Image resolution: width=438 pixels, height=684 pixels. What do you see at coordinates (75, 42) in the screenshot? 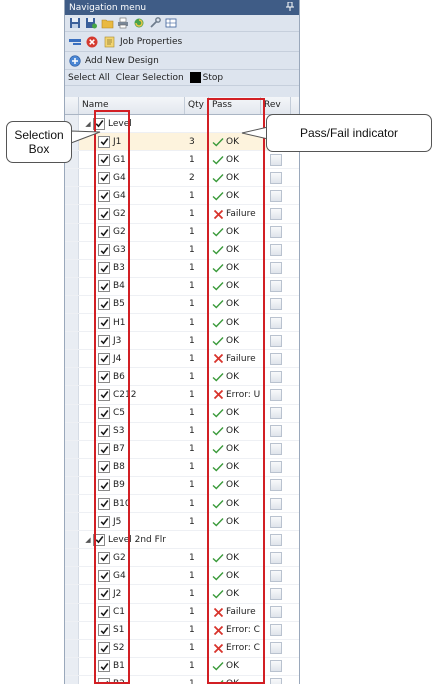
I see `collapse-icon` at bounding box center [75, 42].